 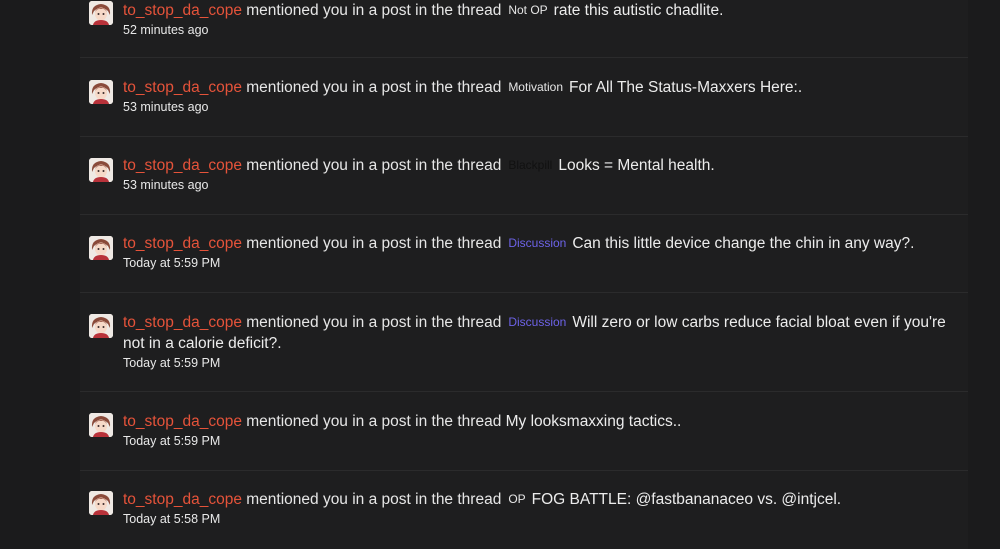 I want to click on thread-prefix-label: Blackpill, so click(x=530, y=165).